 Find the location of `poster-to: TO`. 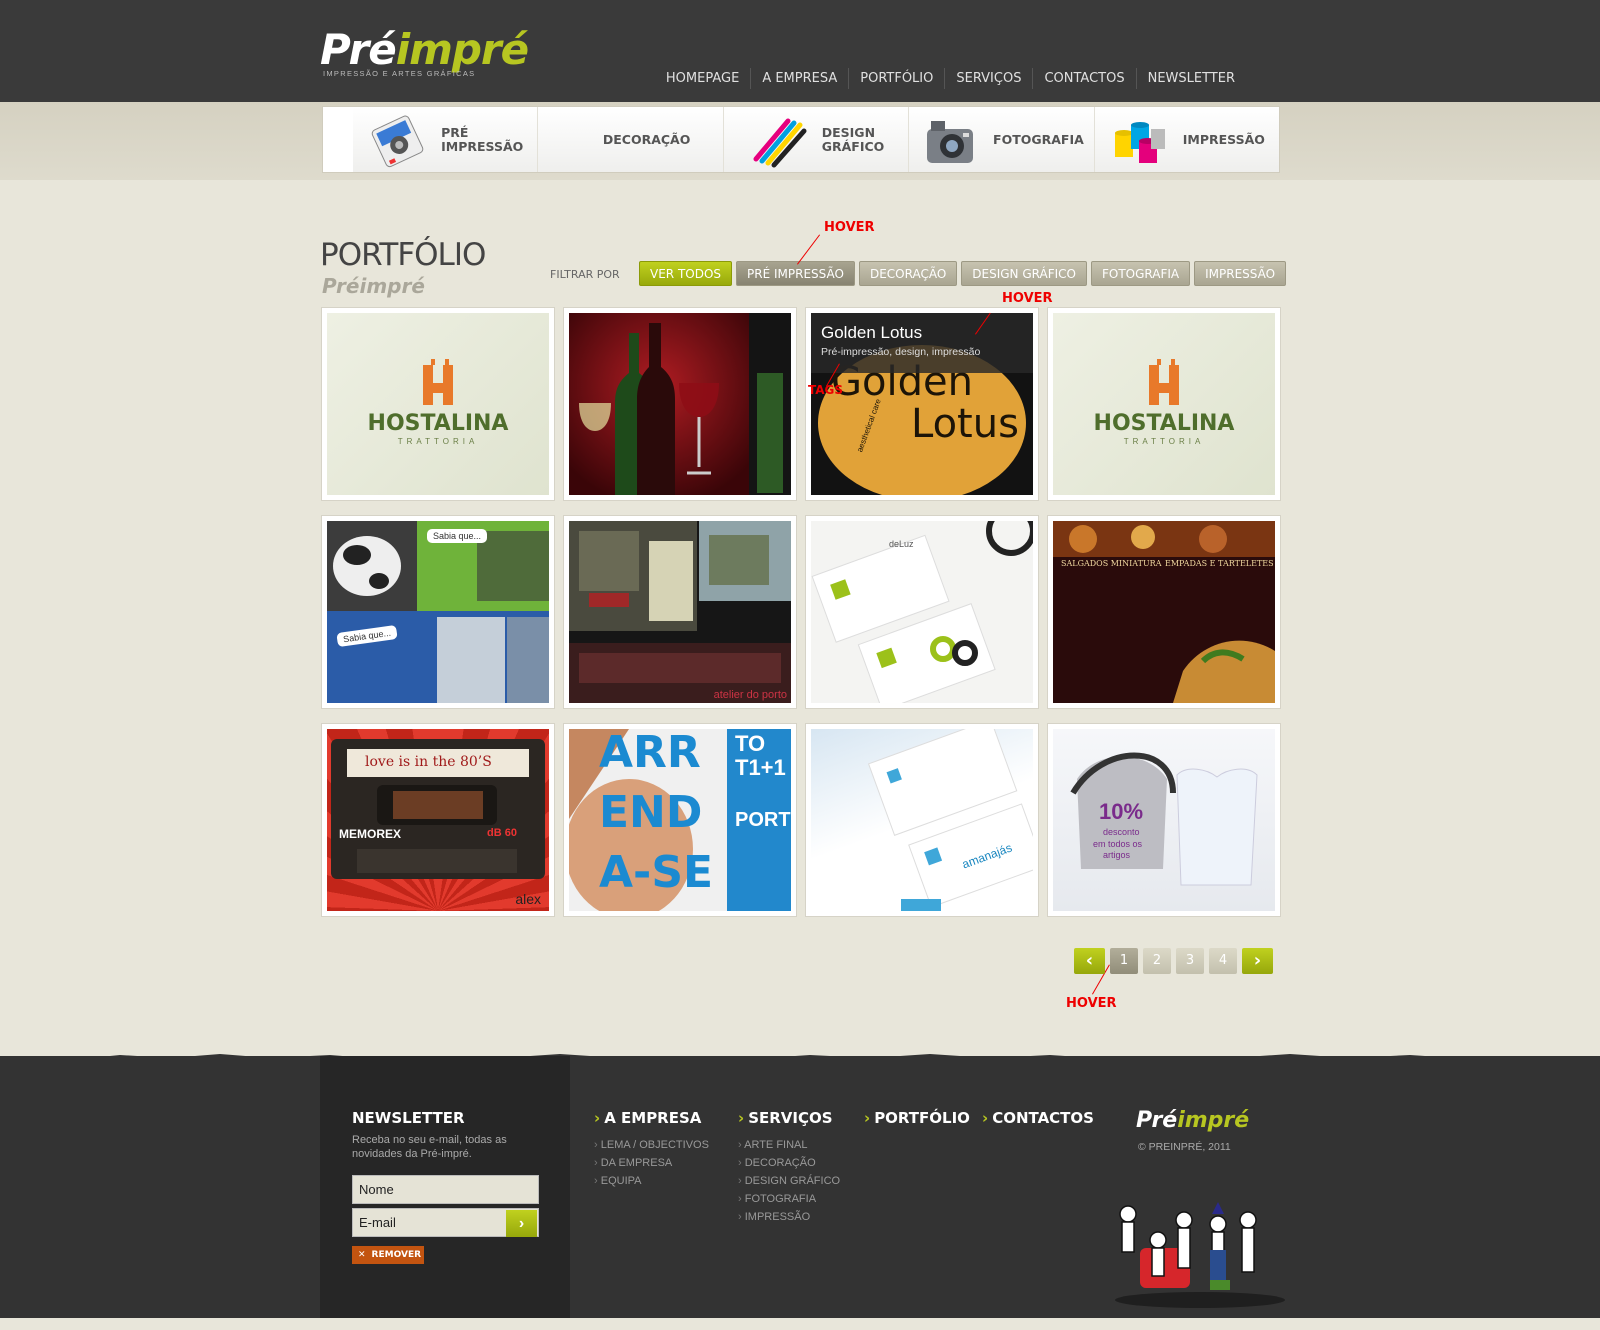

poster-to: TO is located at coordinates (750, 743).